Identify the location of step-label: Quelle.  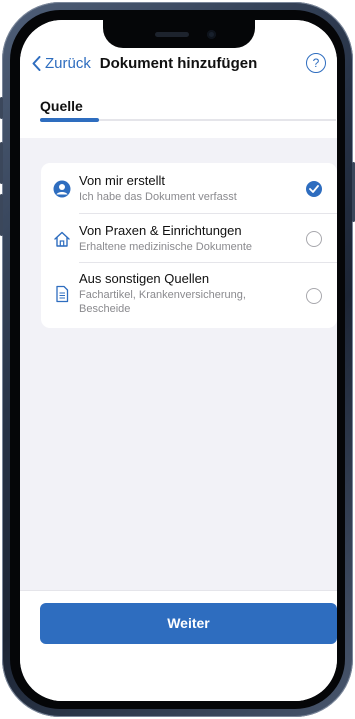
(61, 106).